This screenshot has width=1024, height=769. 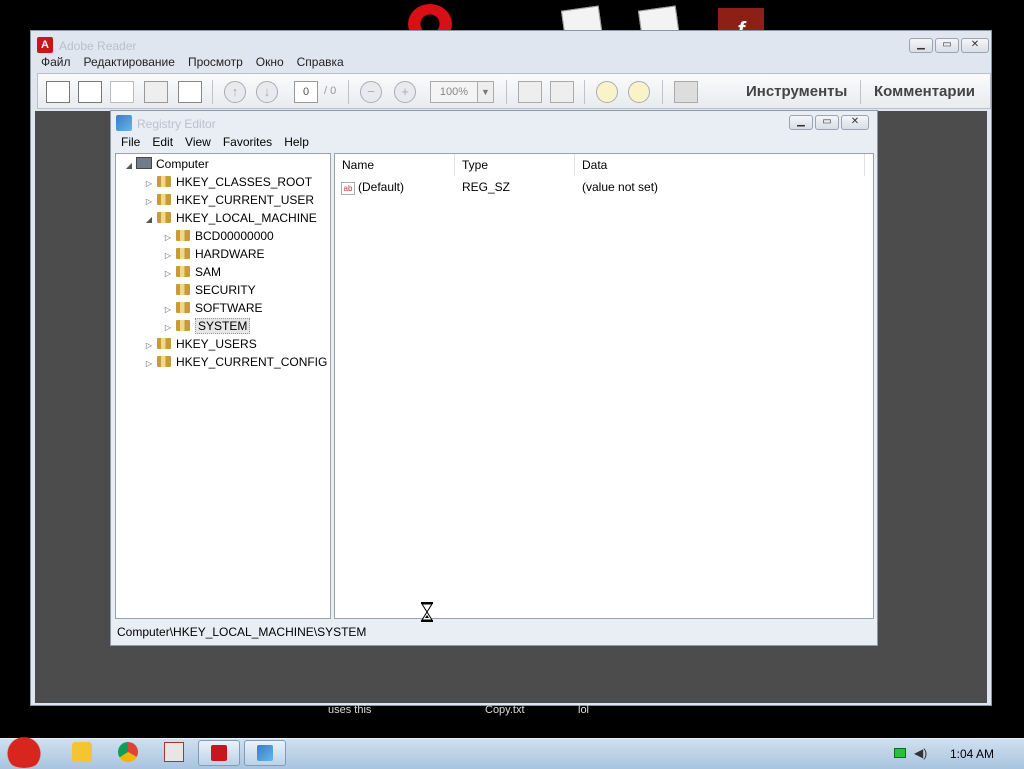 What do you see at coordinates (128, 752) in the screenshot?
I see `chrome-taskbar-icon` at bounding box center [128, 752].